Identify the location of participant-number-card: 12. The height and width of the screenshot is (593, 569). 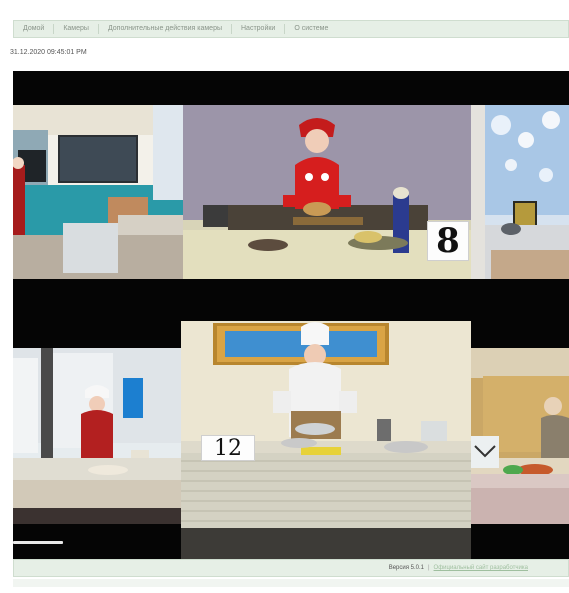
(228, 448).